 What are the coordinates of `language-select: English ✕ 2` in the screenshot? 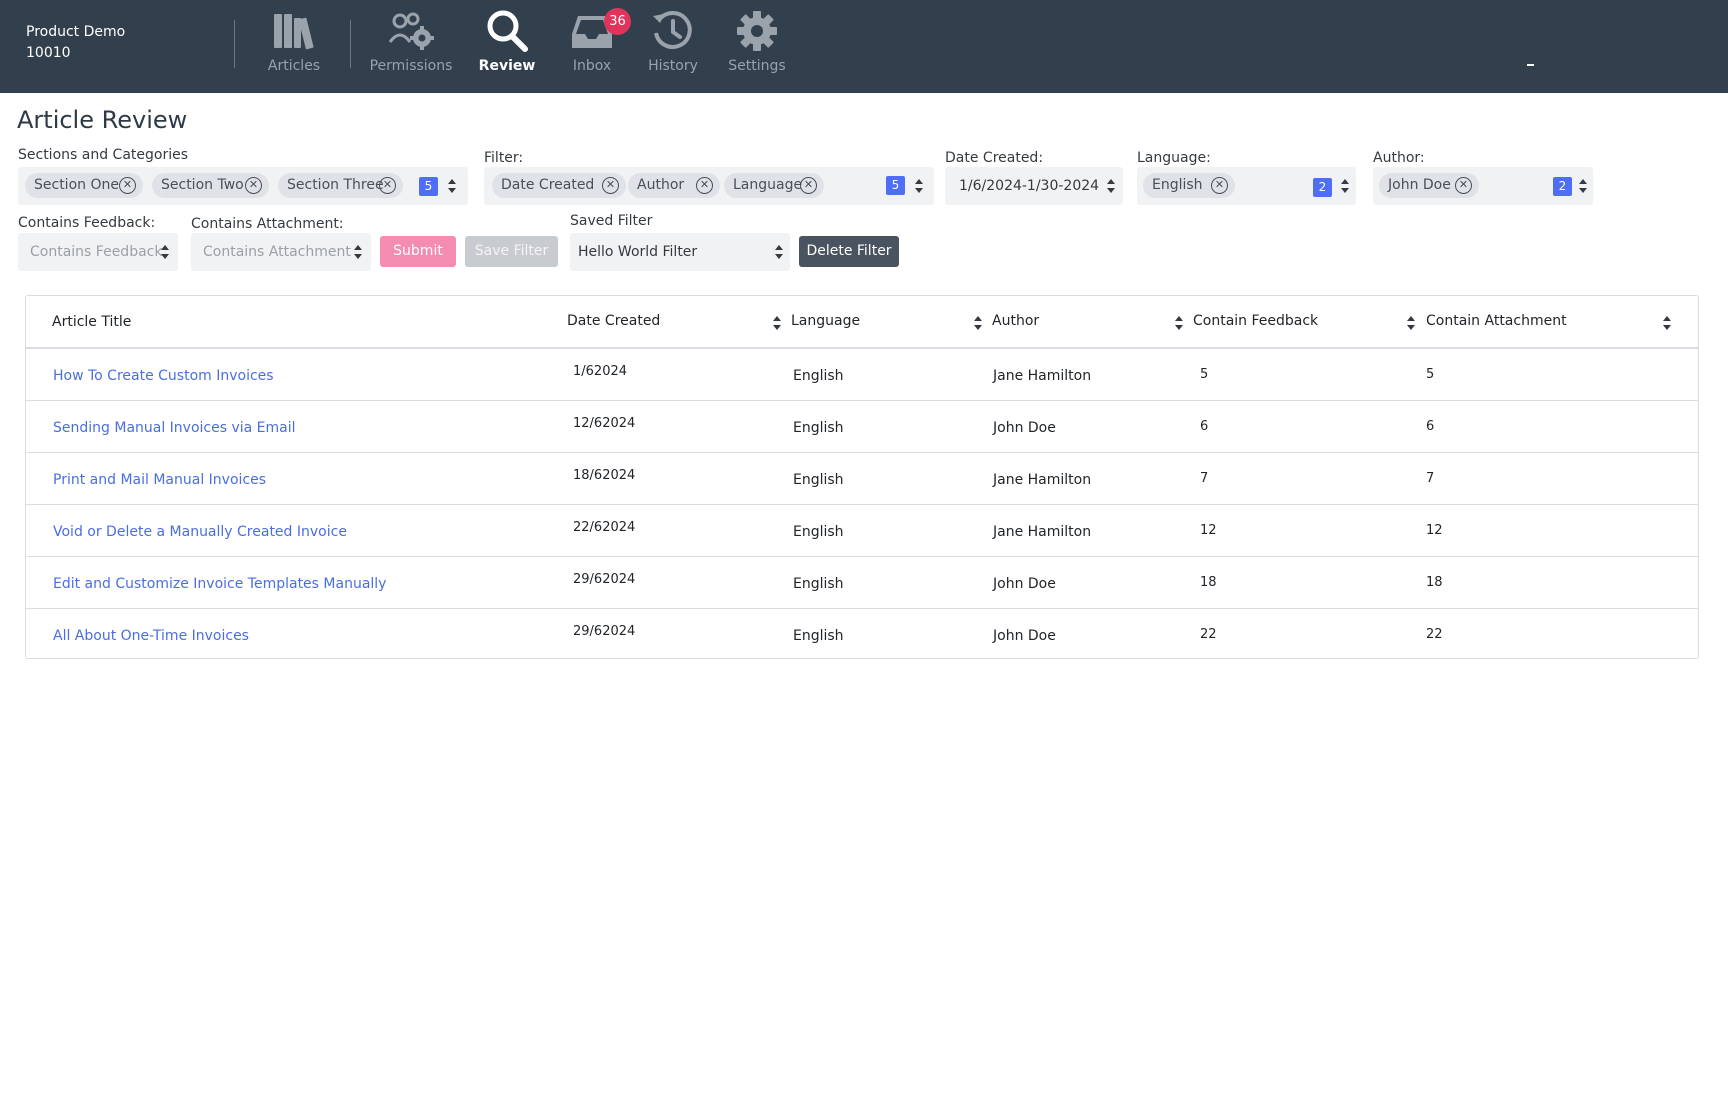 It's located at (1246, 186).